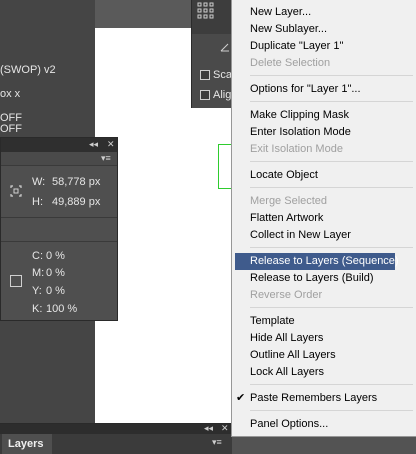 The width and height of the screenshot is (416, 454). I want to click on align-checkbox, so click(205, 95).